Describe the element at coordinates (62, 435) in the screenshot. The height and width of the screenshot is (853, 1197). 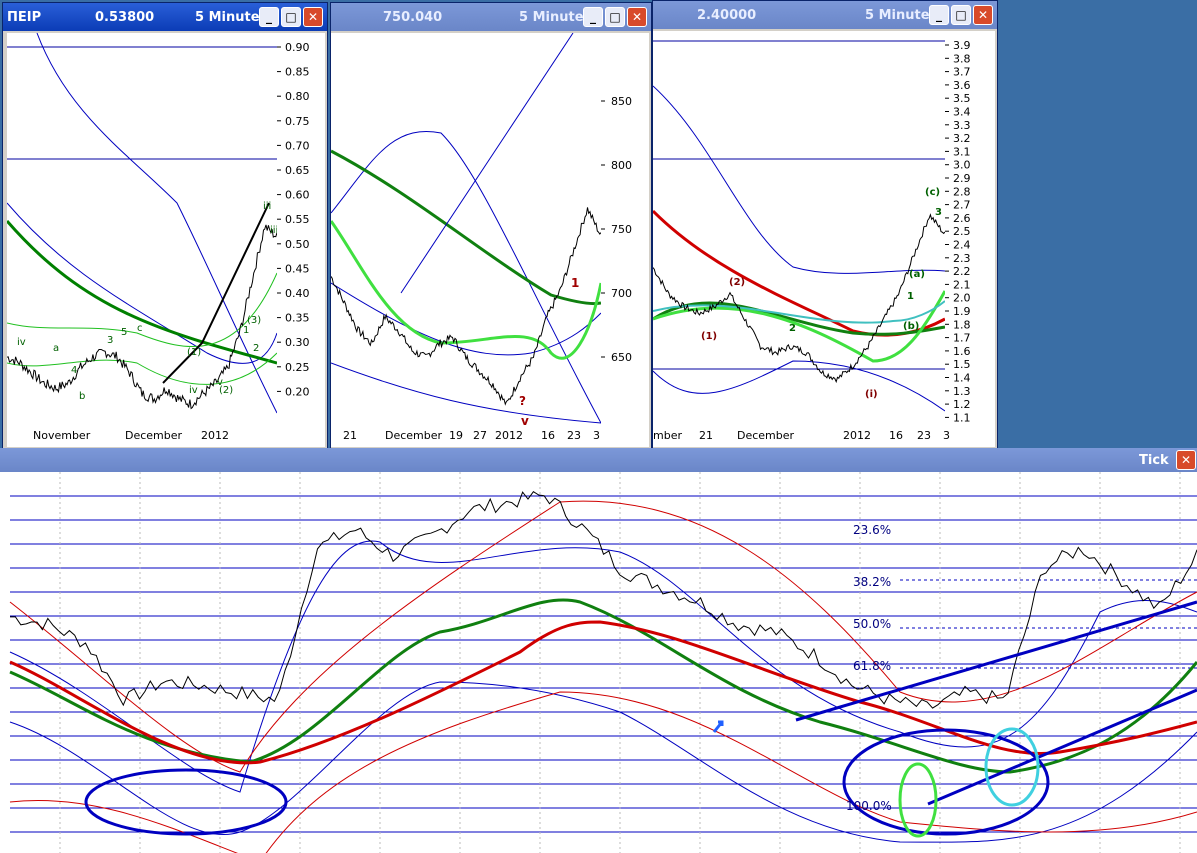
I see `x-tick-label: November` at that location.